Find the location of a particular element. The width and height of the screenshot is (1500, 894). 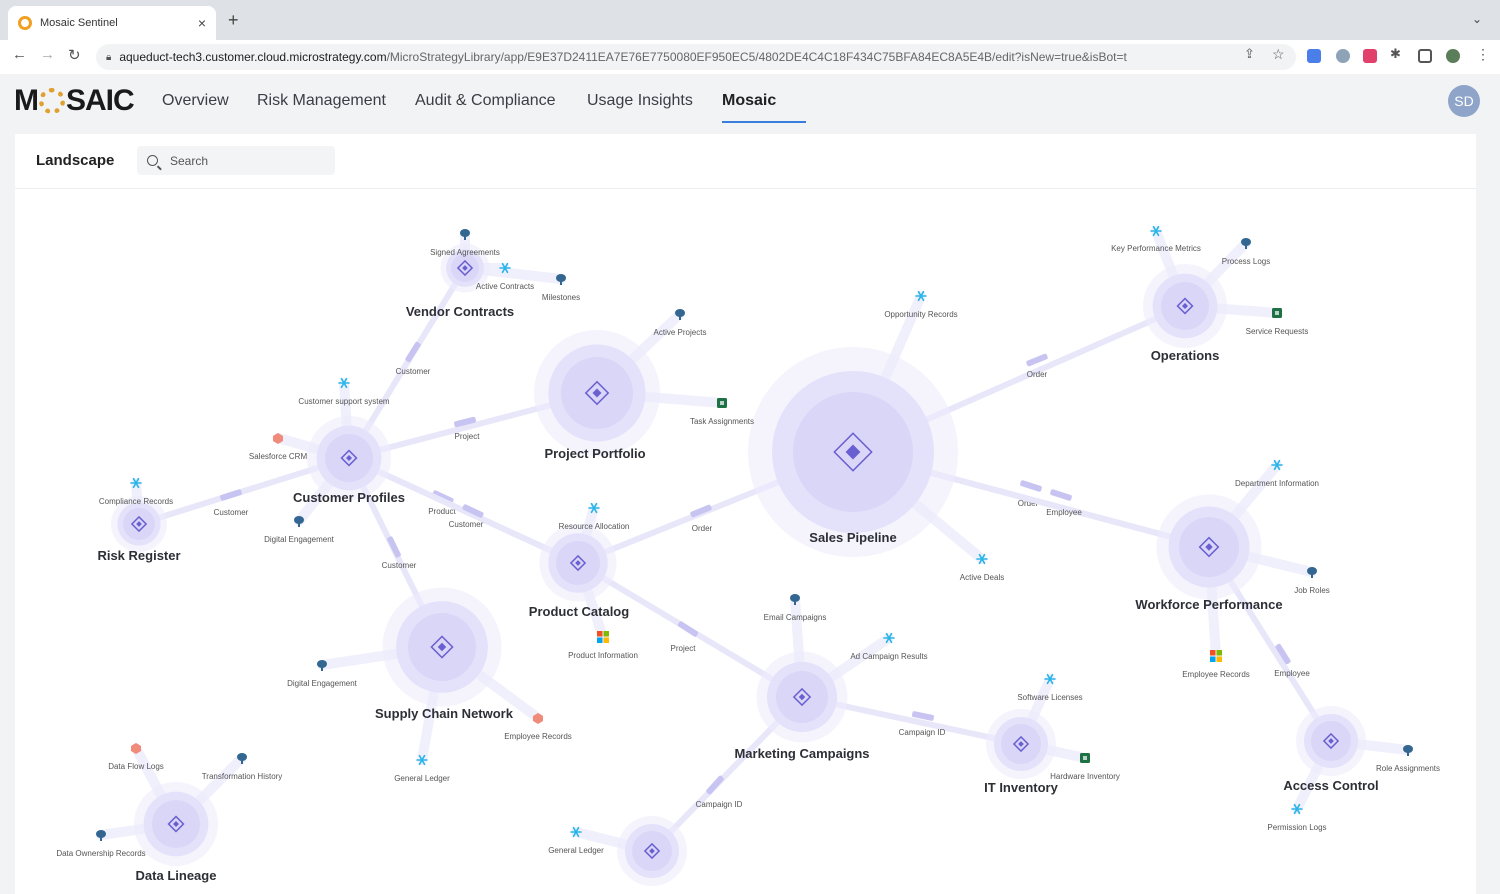

side-panel-icon is located at coordinates (1425, 56).